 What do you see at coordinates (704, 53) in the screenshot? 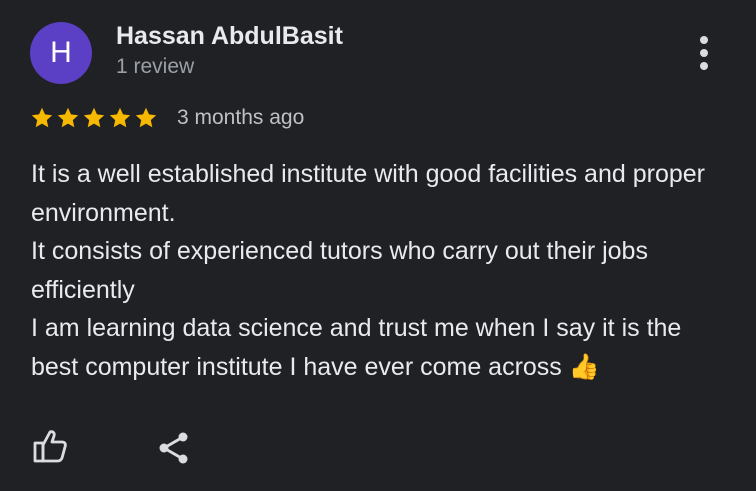
I see `more-vertical-icon` at bounding box center [704, 53].